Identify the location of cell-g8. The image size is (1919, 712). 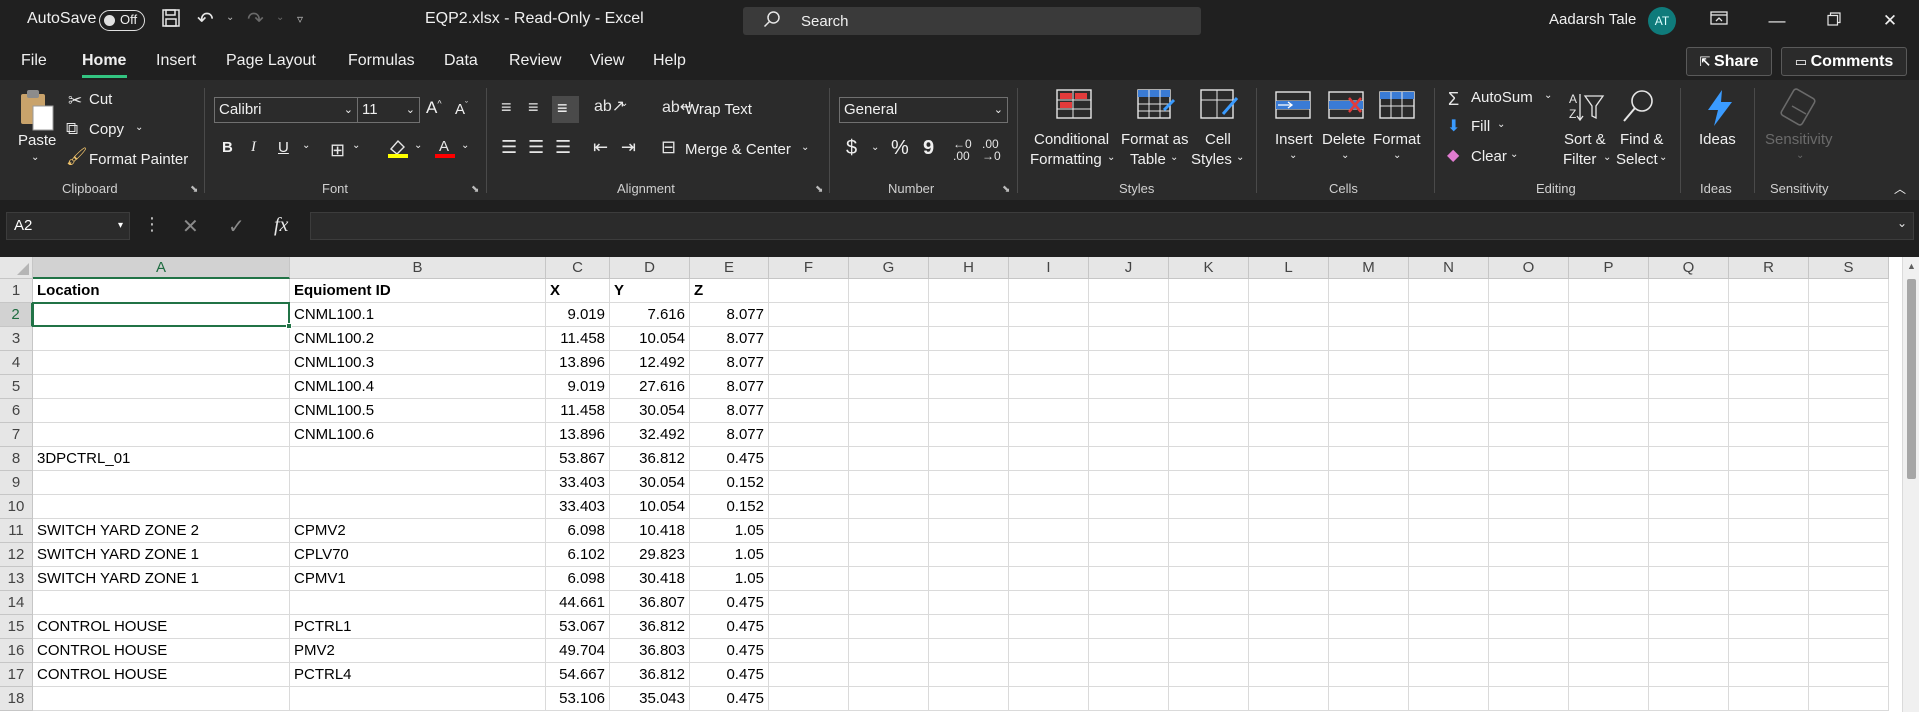
(889, 459).